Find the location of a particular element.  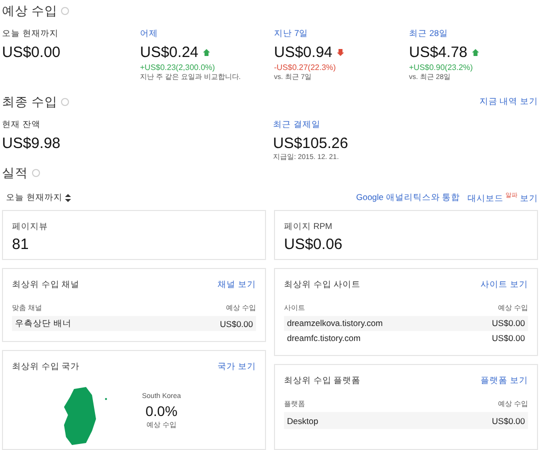

table-cell: dreamzelkova.tistory.com is located at coordinates (335, 323).